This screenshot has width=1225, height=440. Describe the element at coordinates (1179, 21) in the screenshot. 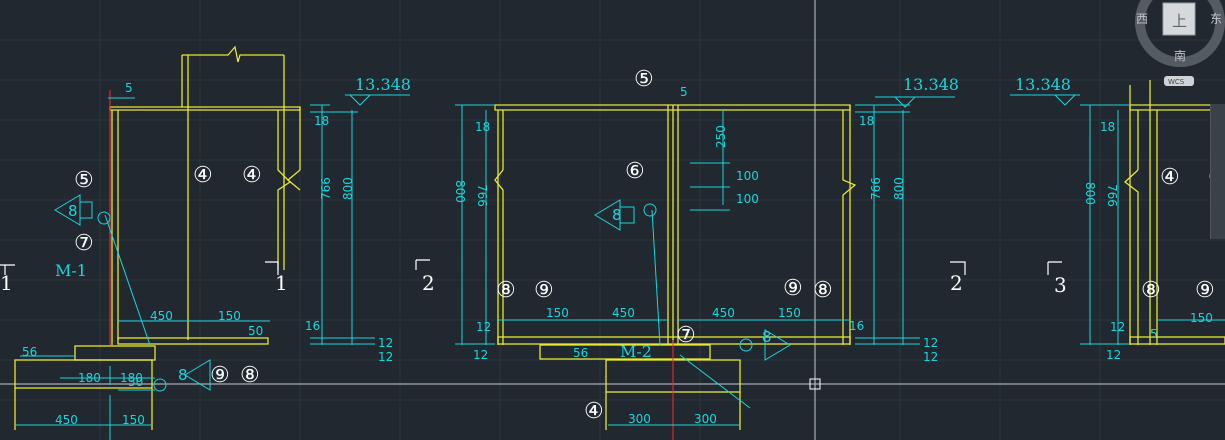

I see `viewcube-top-face: 上` at that location.